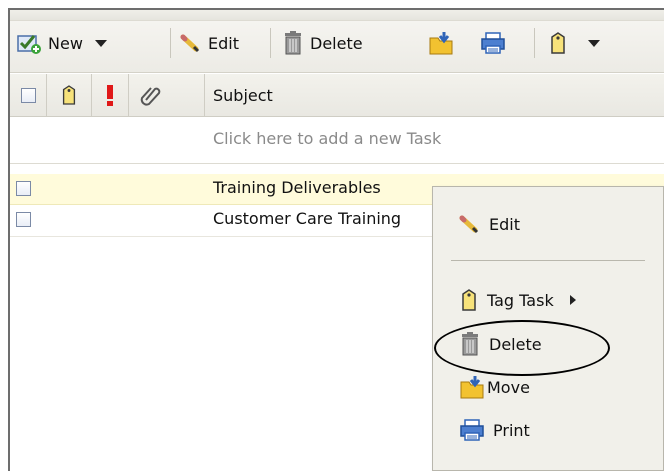  I want to click on subject-column-header: Subject, so click(243, 95).